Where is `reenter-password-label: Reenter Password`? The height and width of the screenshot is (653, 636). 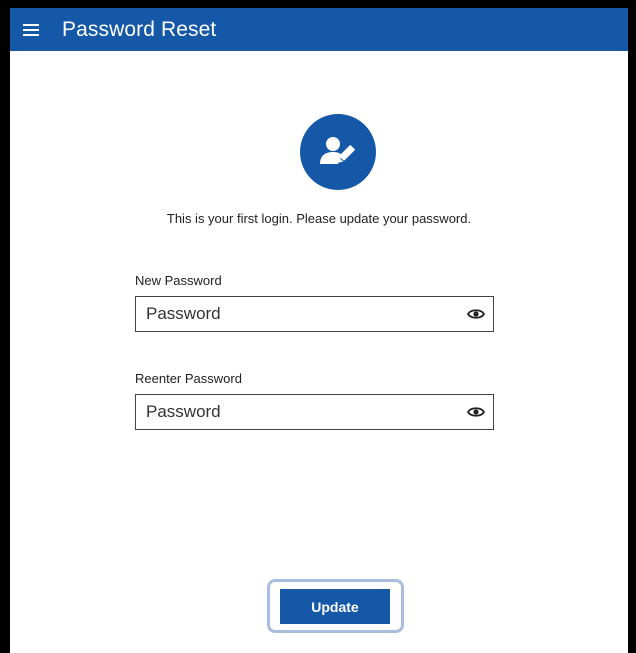
reenter-password-label: Reenter Password is located at coordinates (188, 378).